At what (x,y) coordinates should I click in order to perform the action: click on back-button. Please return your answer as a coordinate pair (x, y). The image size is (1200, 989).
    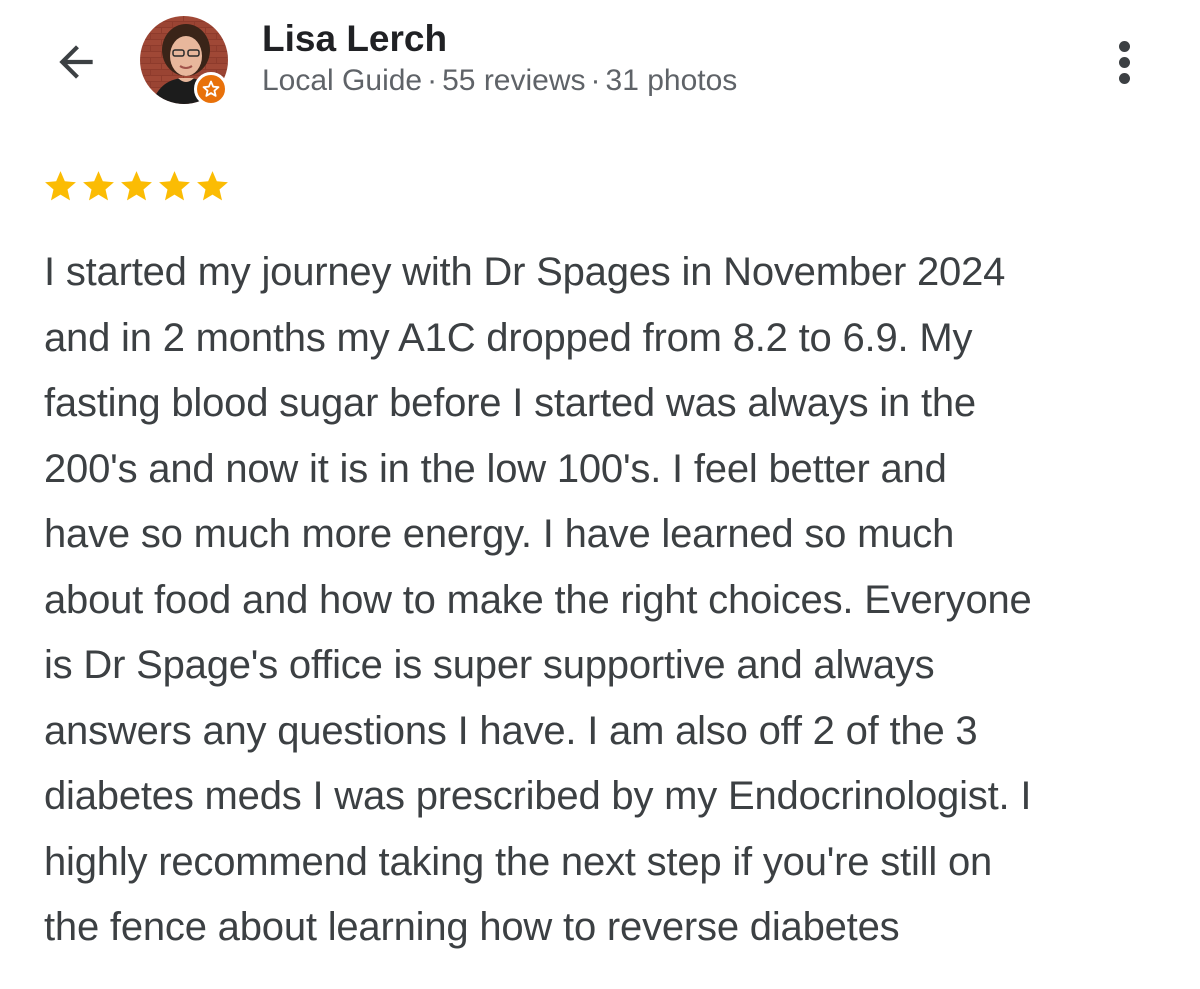
    Looking at the image, I should click on (76, 62).